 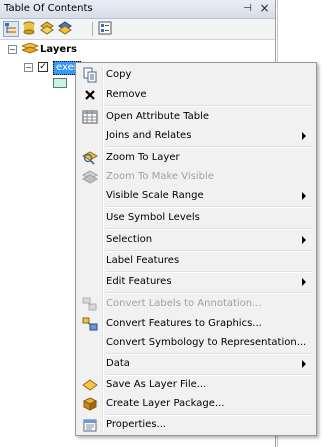 I want to click on menu-item-open-attribute-table: Open Attribute Table, so click(x=196, y=117).